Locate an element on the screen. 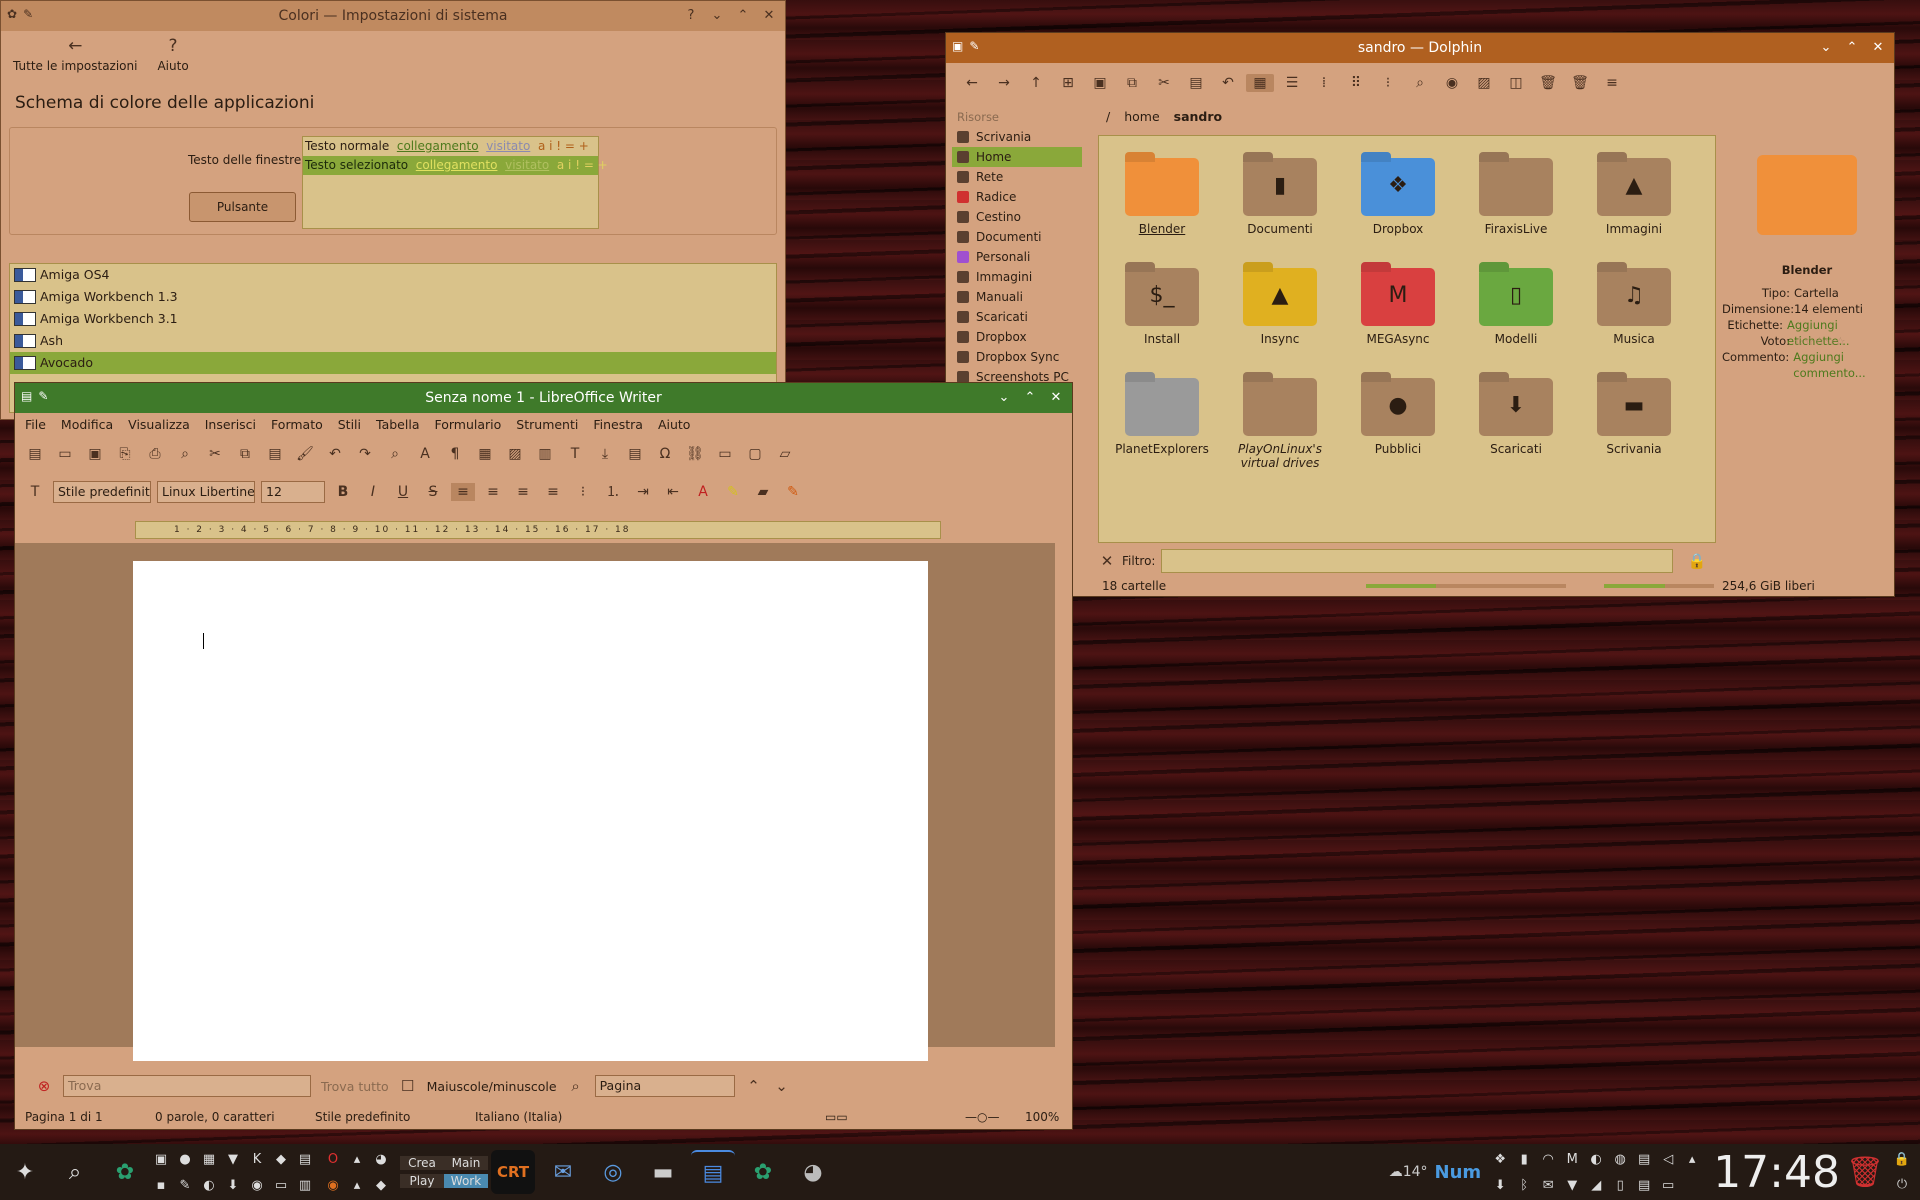  insert-table-icon: ▦ is located at coordinates (485, 454).